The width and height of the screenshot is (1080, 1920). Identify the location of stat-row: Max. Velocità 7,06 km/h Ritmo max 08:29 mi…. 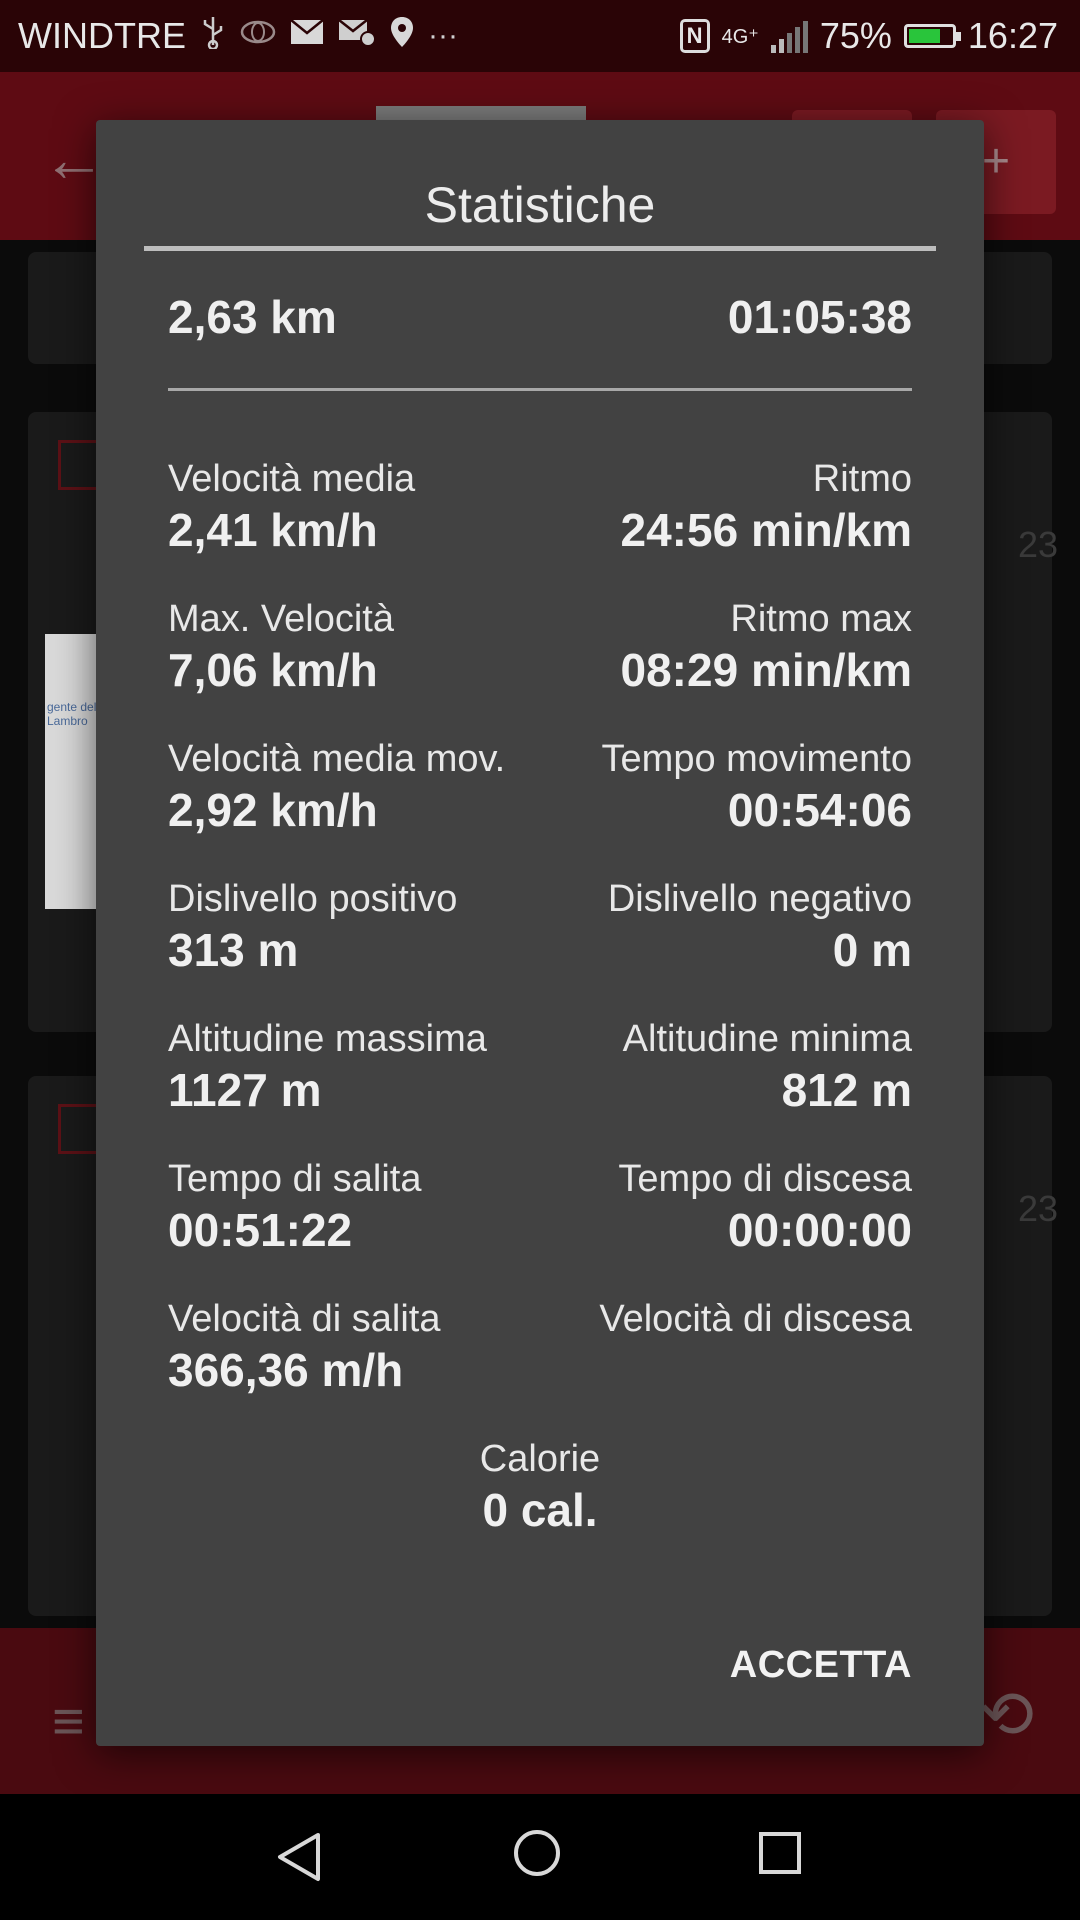
(540, 630).